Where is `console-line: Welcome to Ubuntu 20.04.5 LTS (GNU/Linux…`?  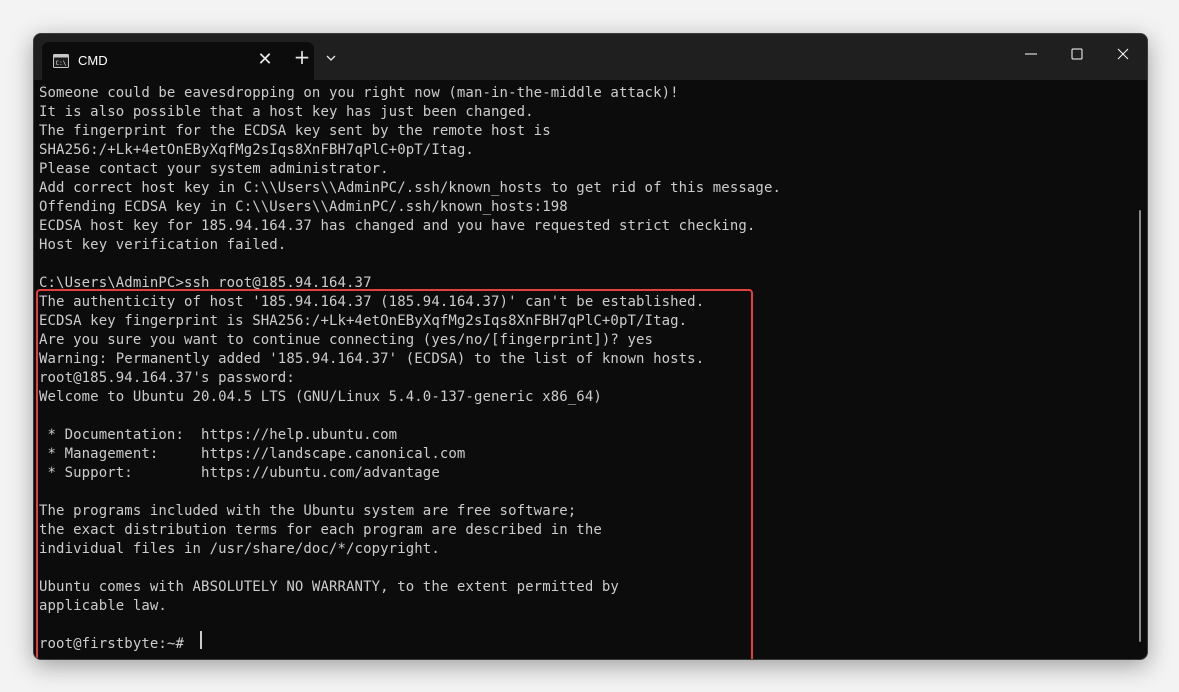
console-line: Welcome to Ubuntu 20.04.5 LTS (GNU/Linux… is located at coordinates (320, 397).